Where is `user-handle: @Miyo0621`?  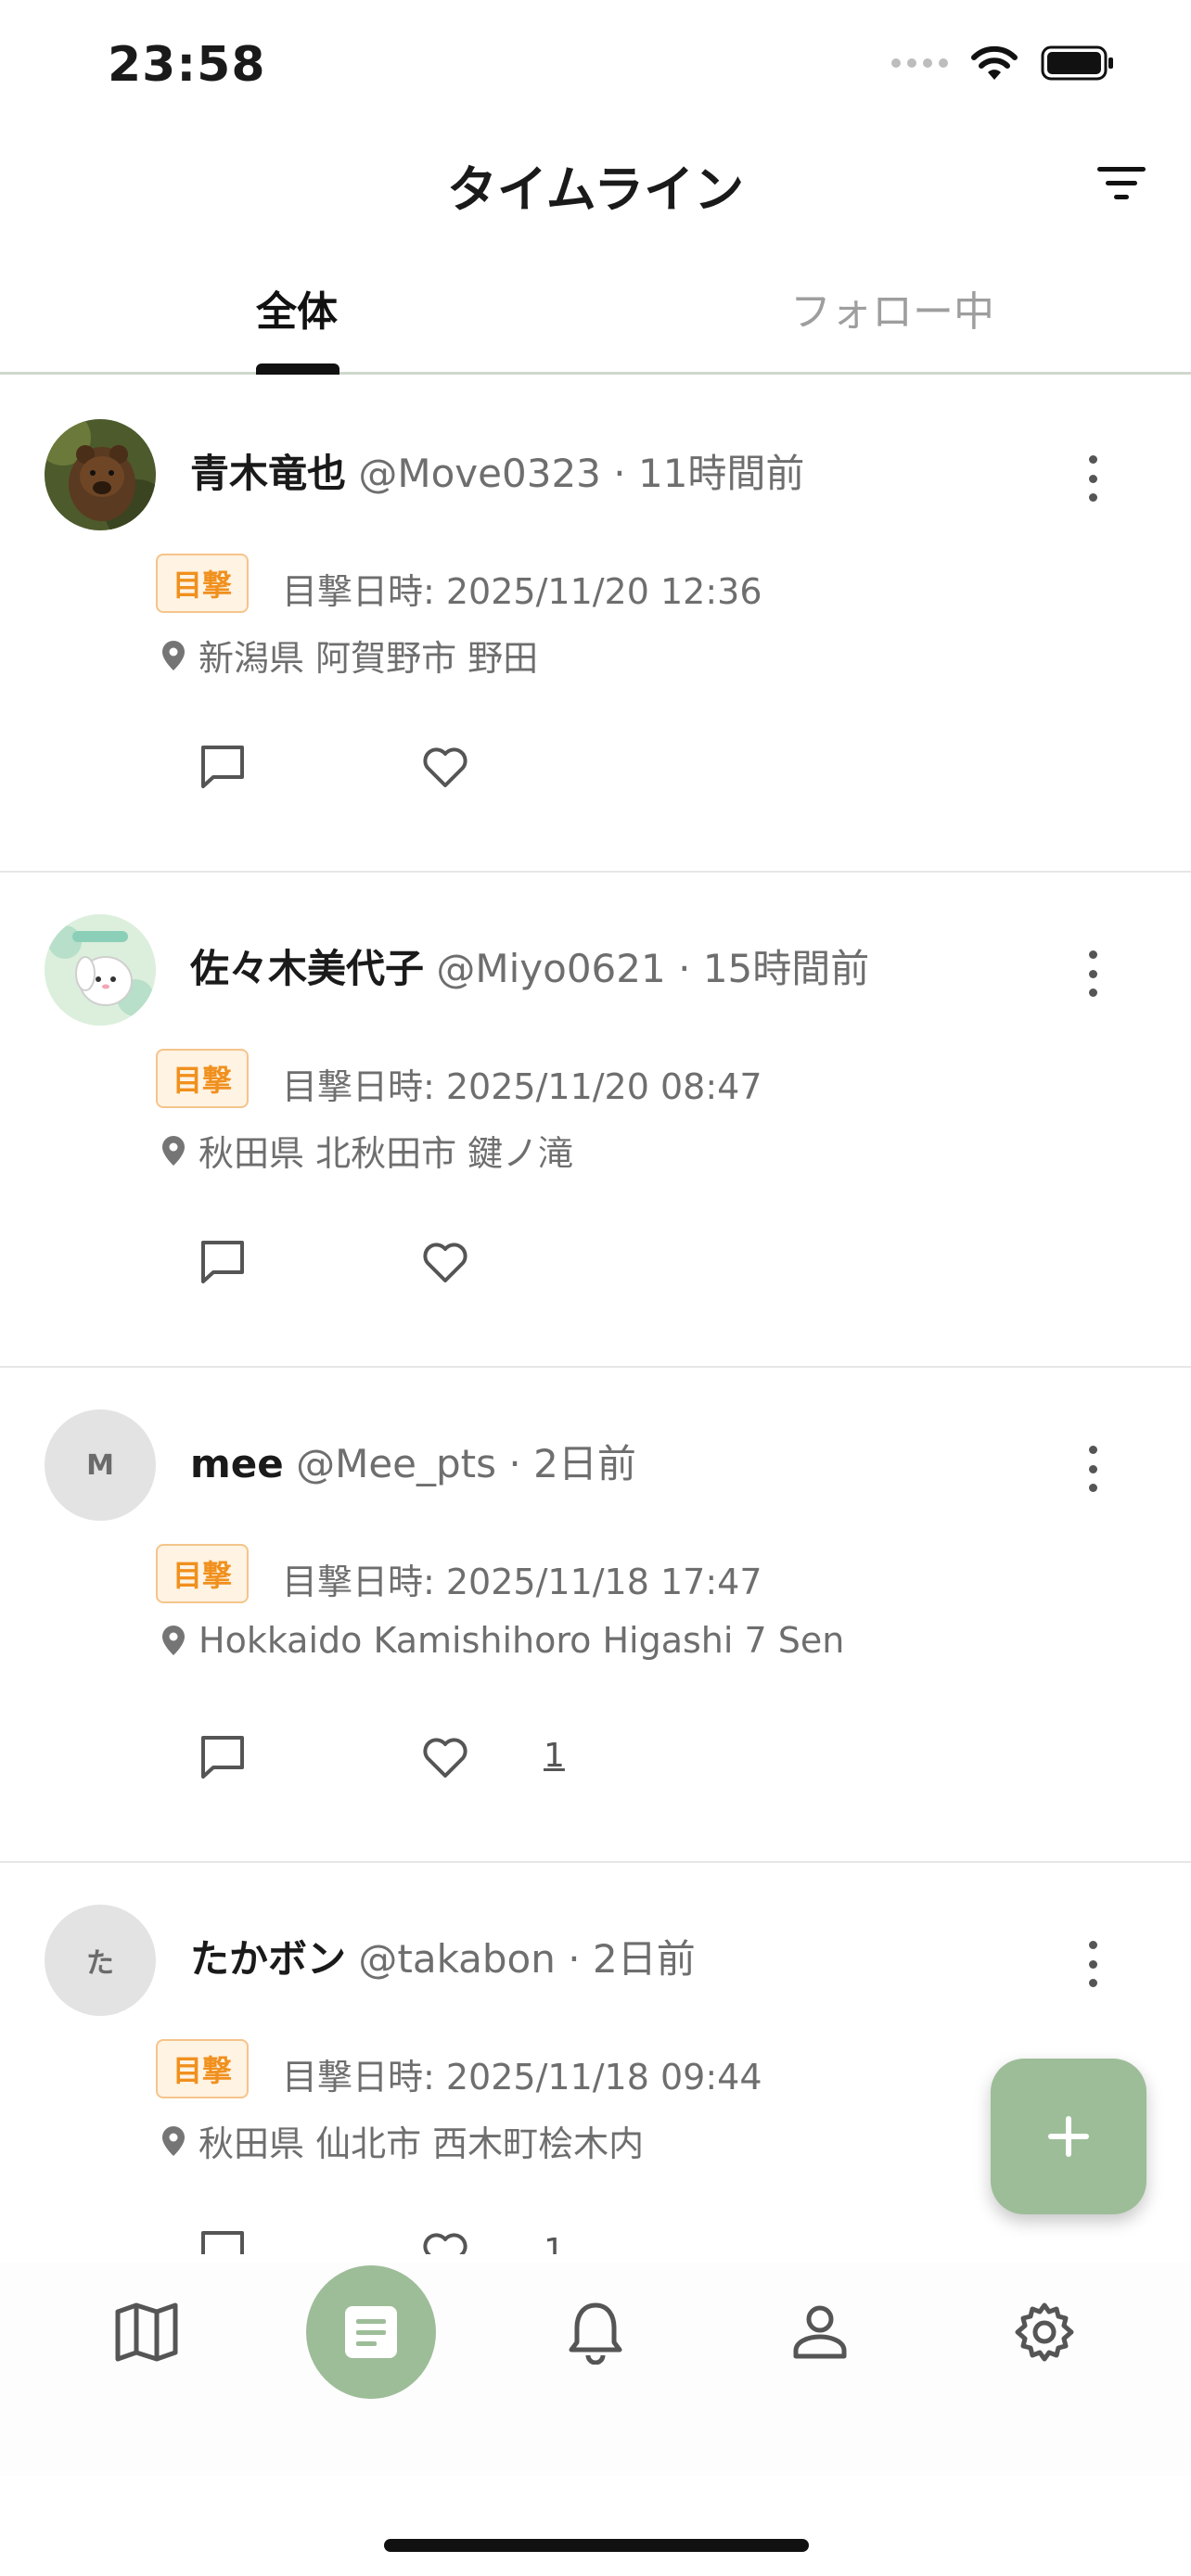
user-handle: @Miyo0621 is located at coordinates (551, 969).